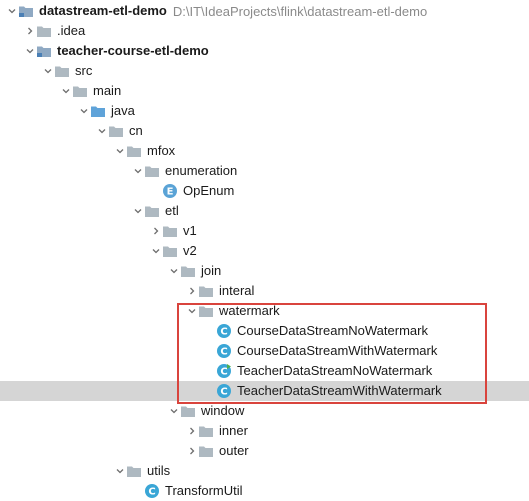 This screenshot has height=501, width=529. I want to click on node-label: TransformUtil, so click(204, 490).